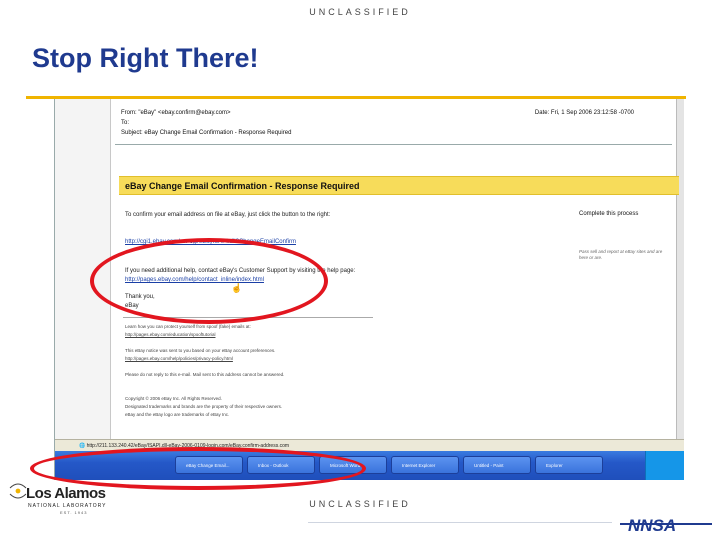  Describe the element at coordinates (360, 504) in the screenshot. I see `classification-bottom: UNCLASSIFIED` at that location.